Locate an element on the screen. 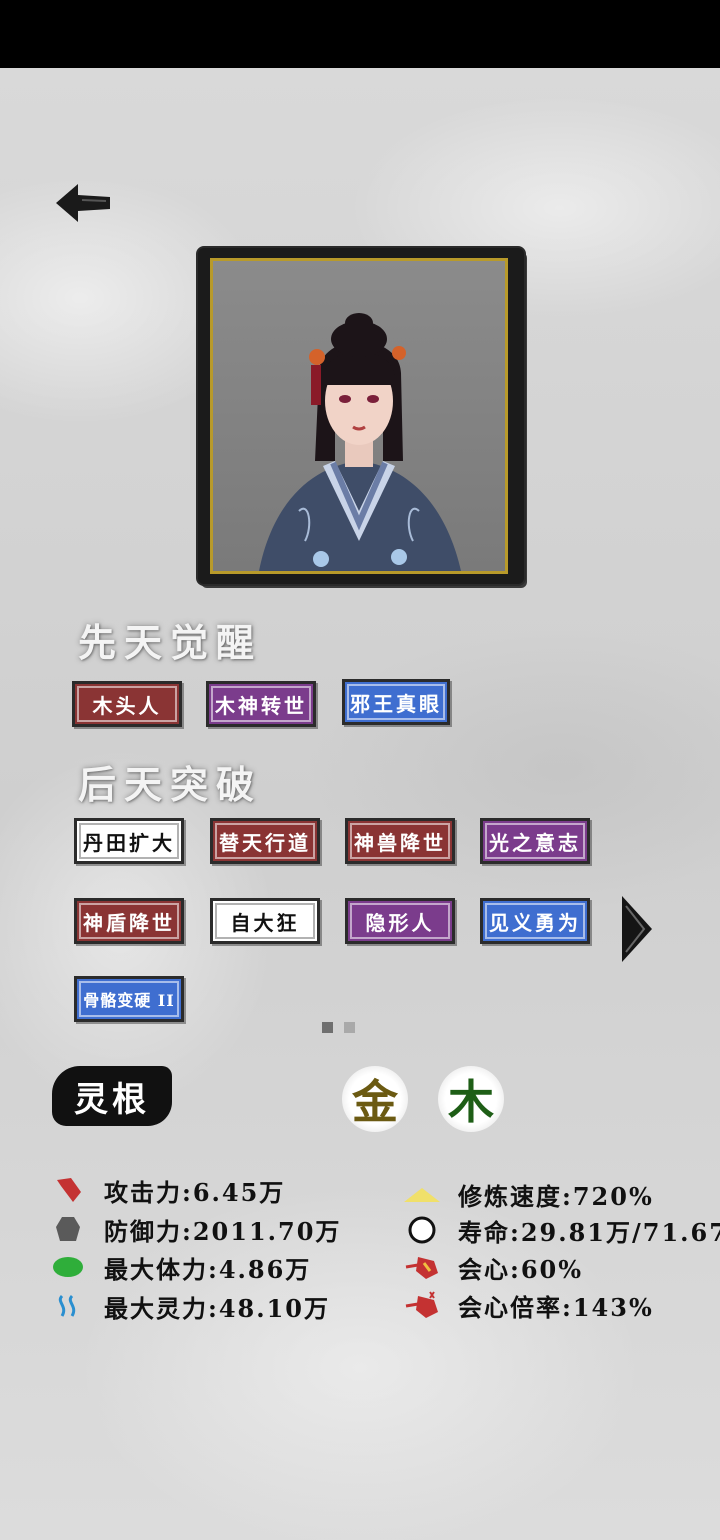  stat-defense: 防御力:2011.70万 is located at coordinates (194, 1229).